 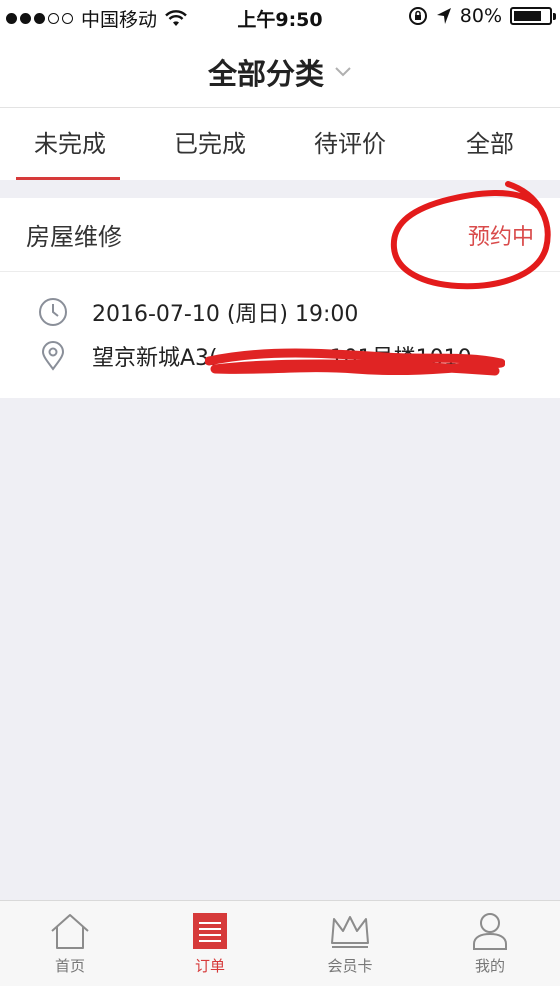 I want to click on wifi-icon, so click(x=176, y=17).